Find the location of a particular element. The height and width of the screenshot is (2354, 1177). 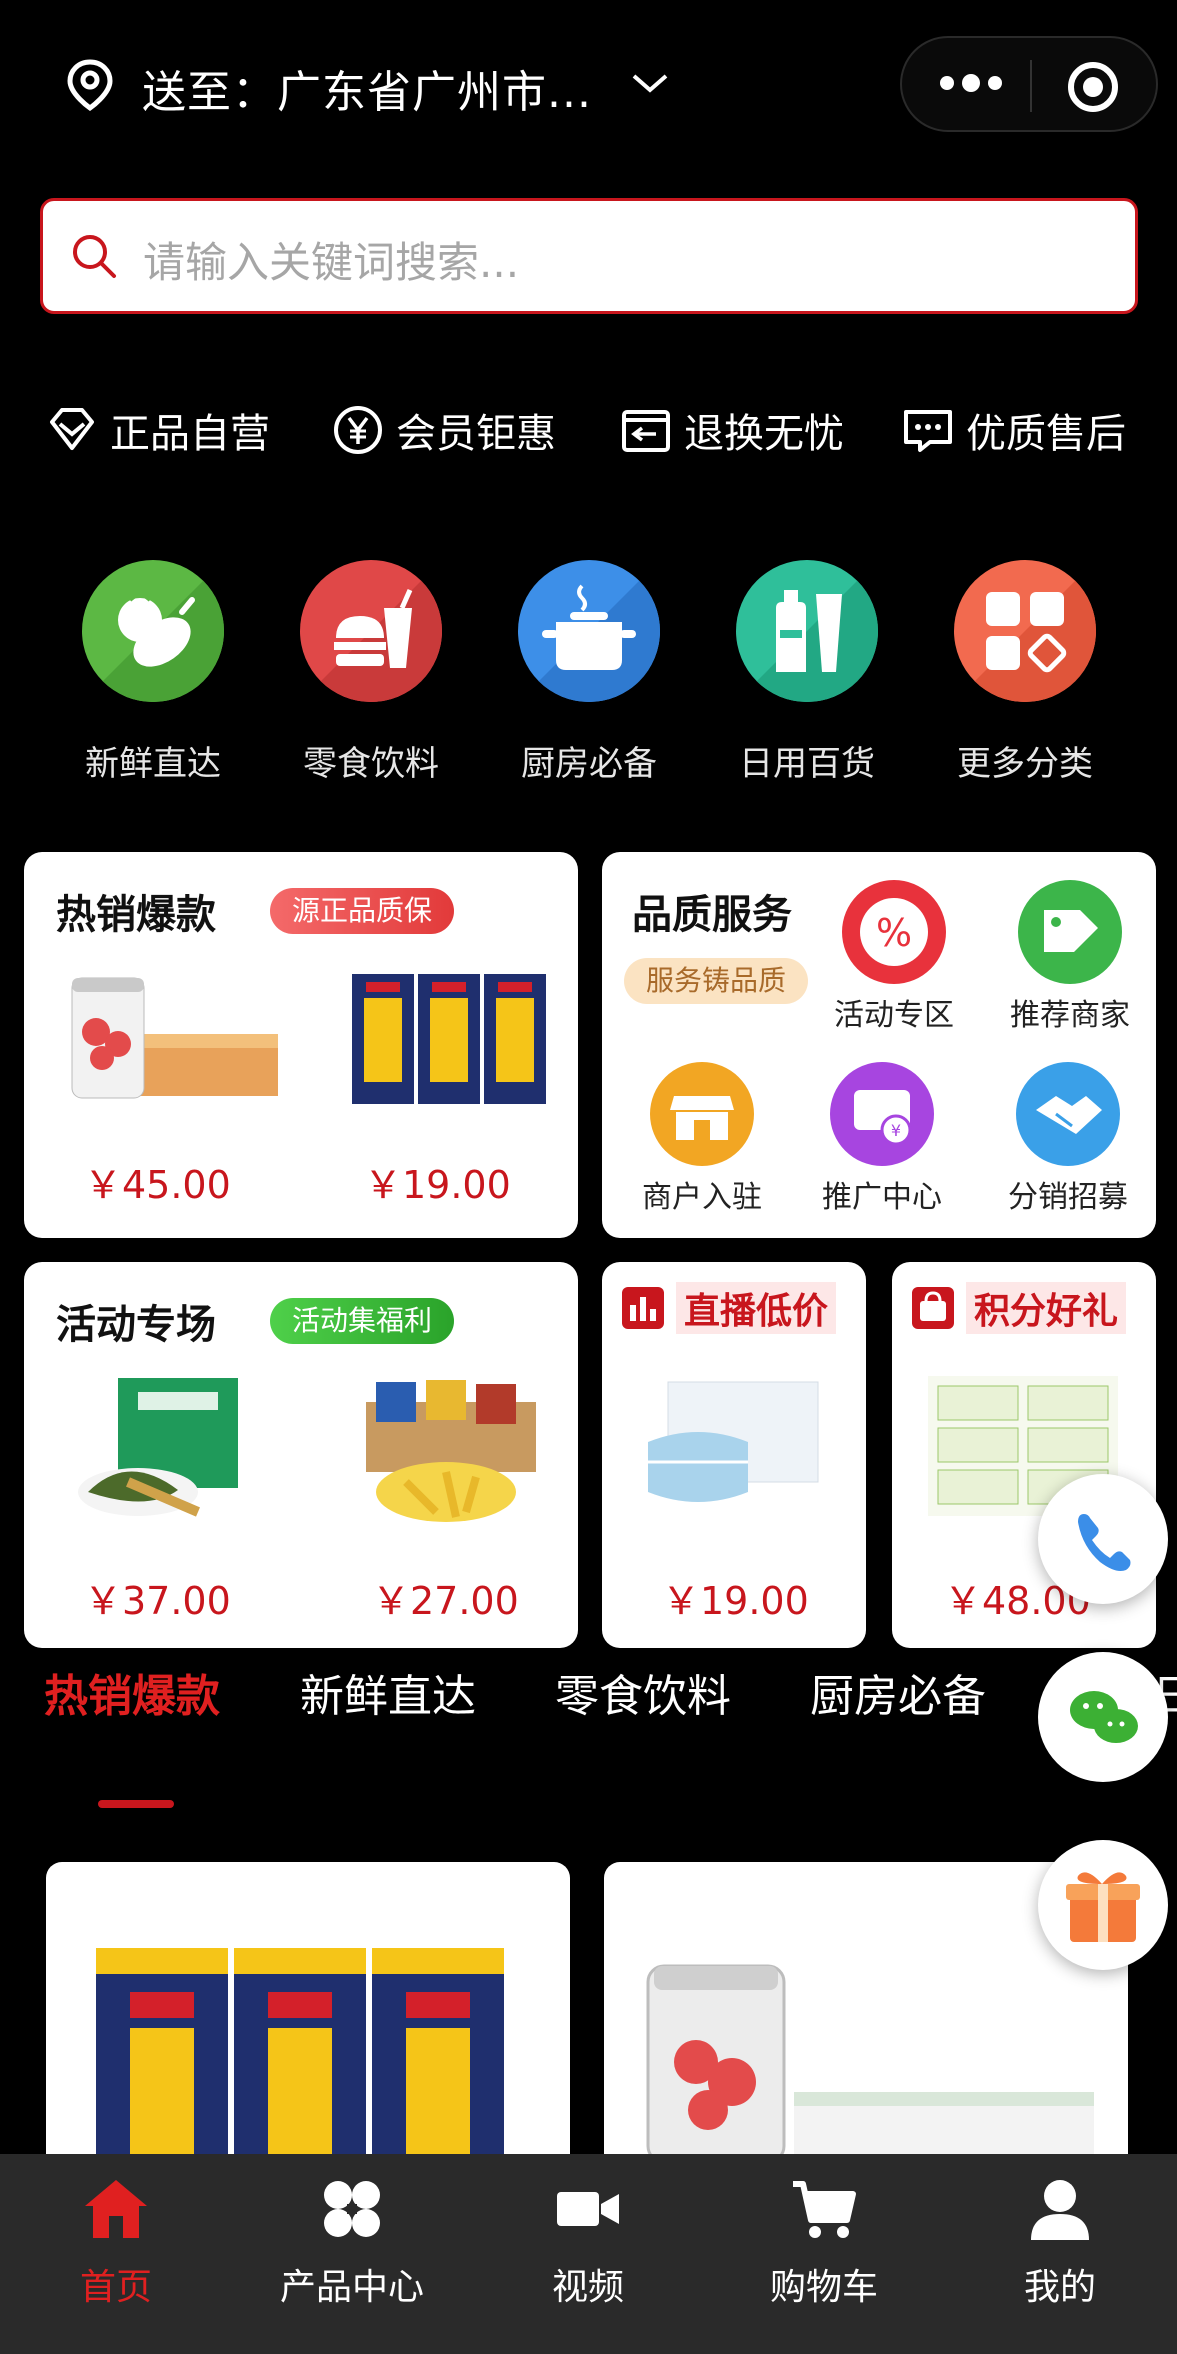

category-label: 更多分类 is located at coordinates (1025, 764).